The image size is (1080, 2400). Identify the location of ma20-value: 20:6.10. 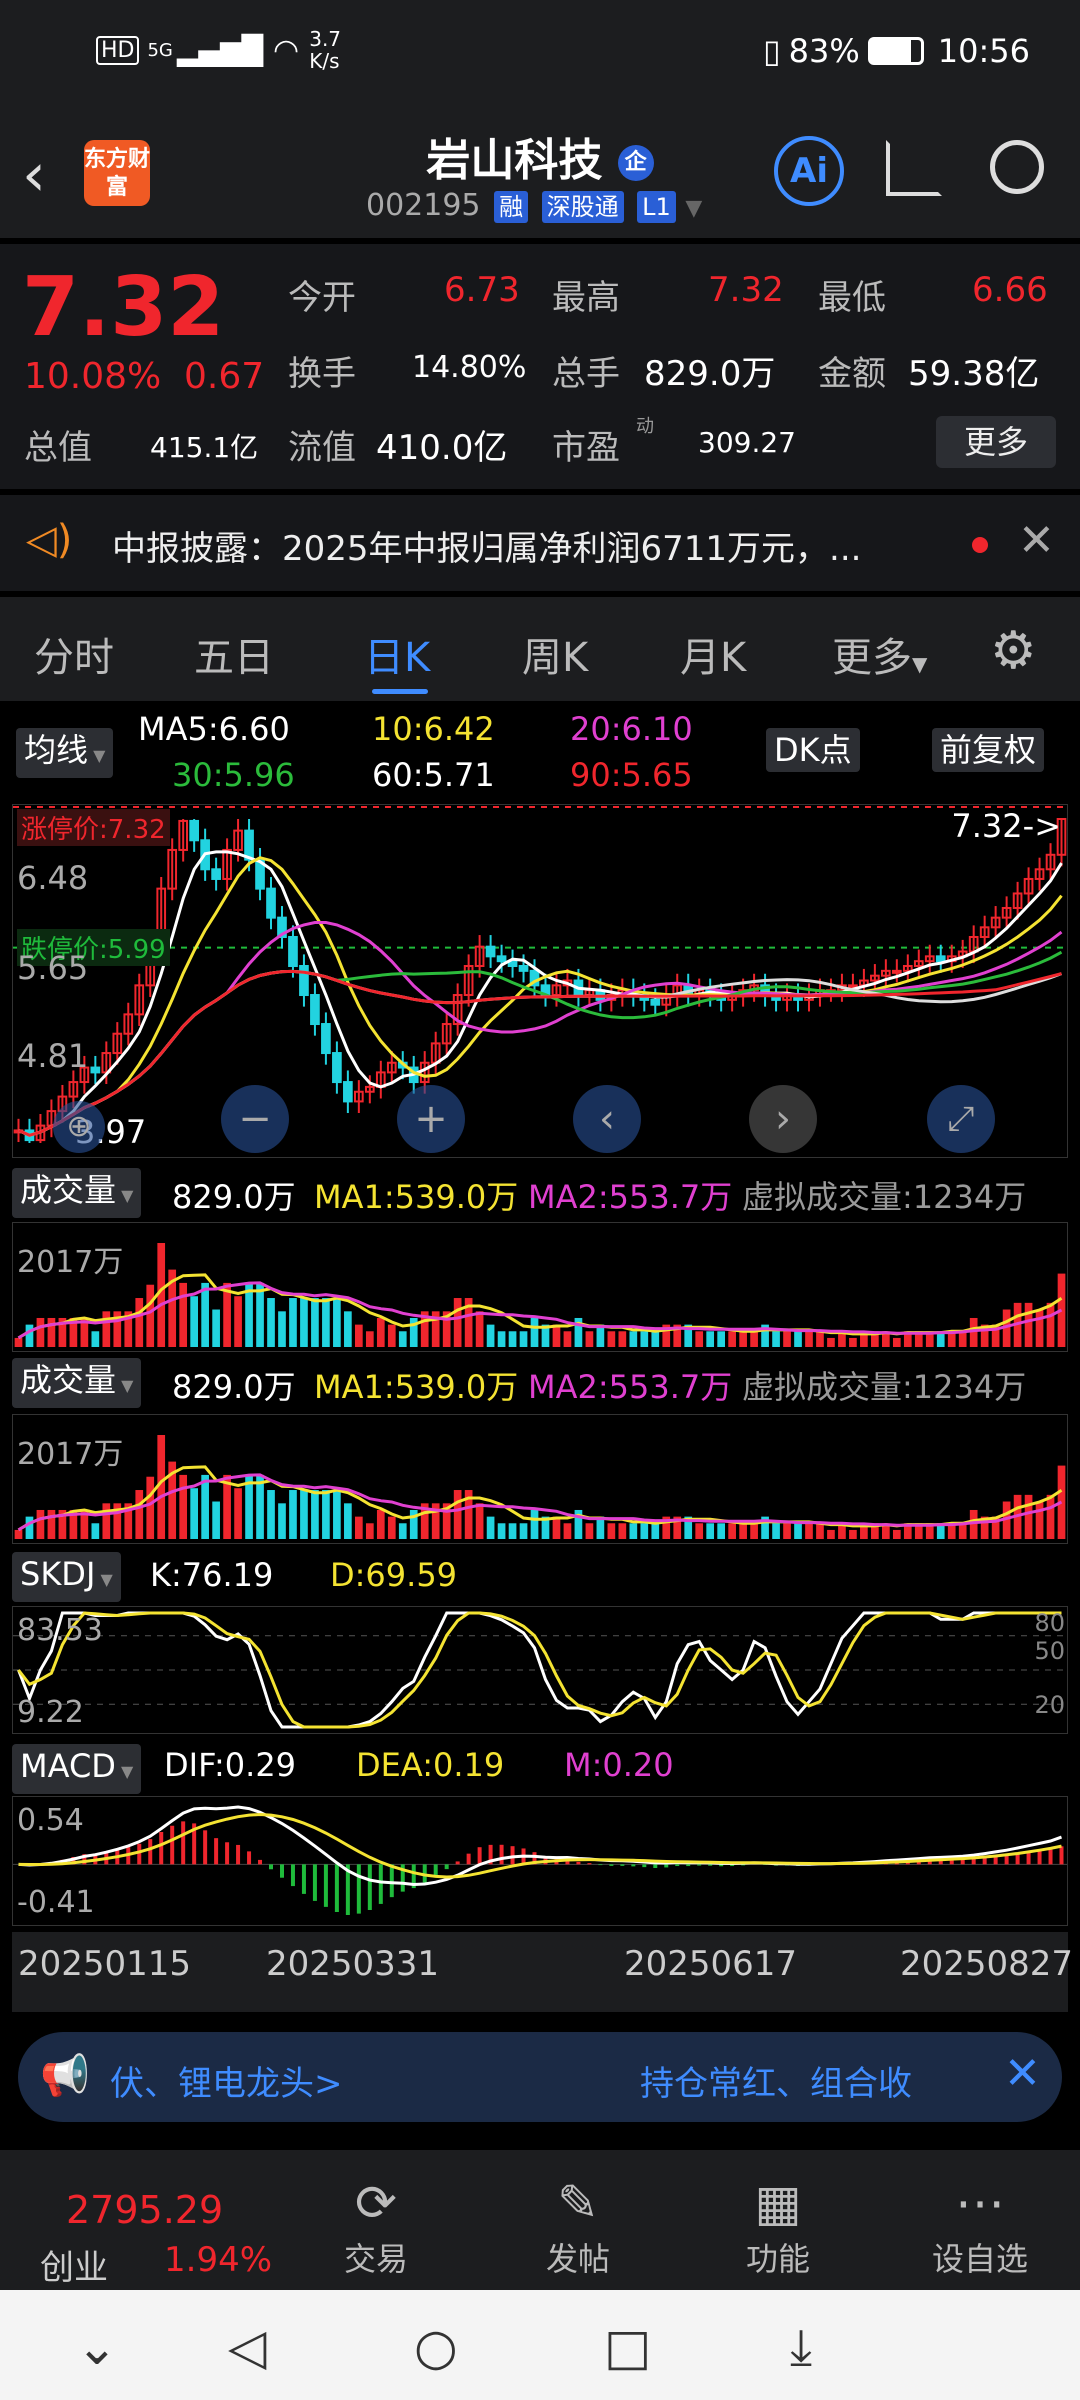
(631, 729).